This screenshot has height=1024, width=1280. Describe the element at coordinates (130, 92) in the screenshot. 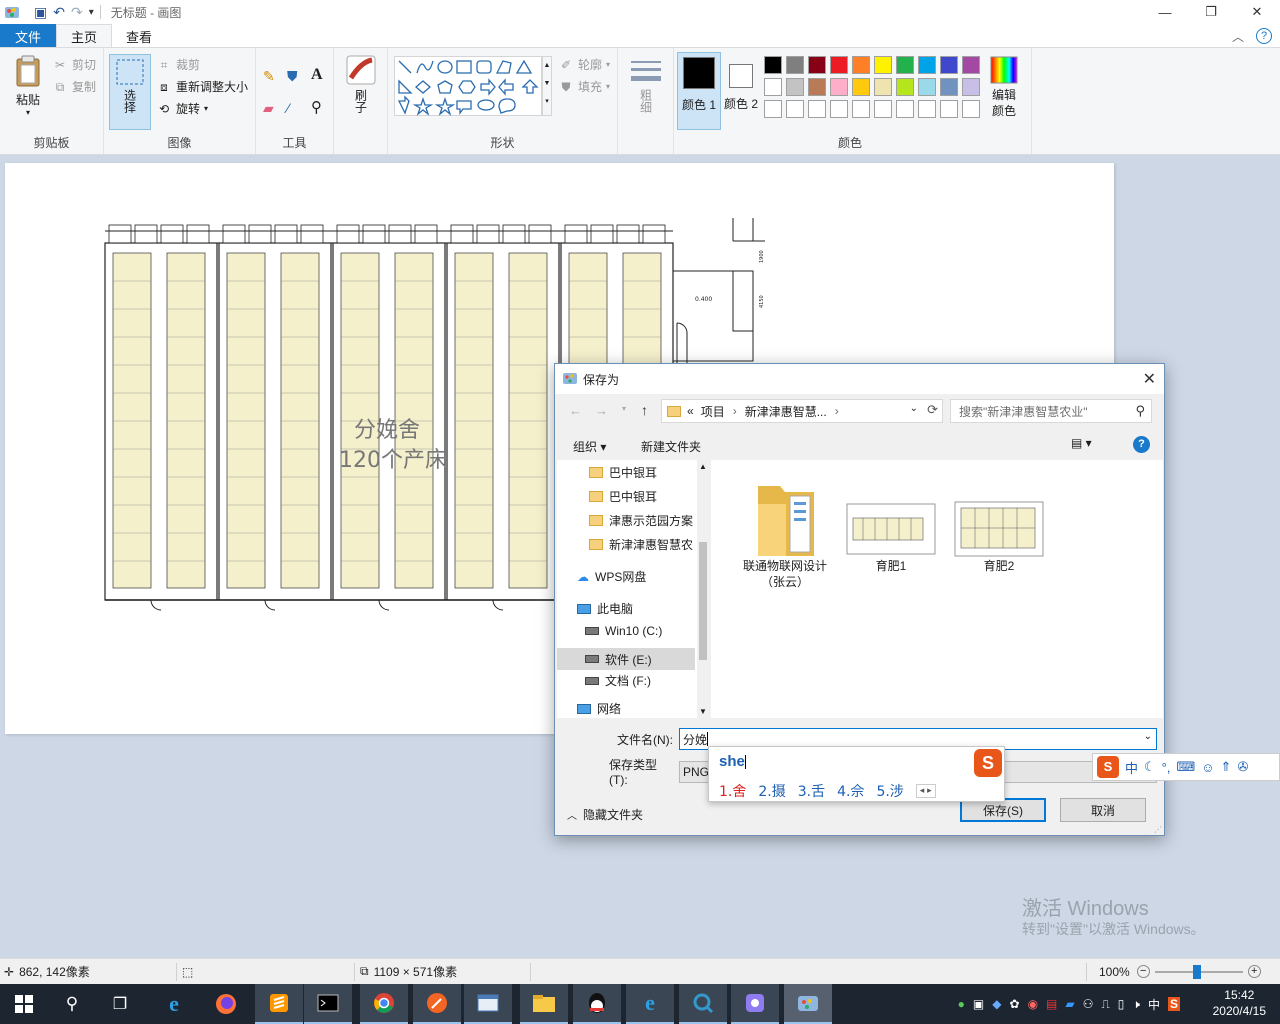

I see `select-button: 选择` at that location.